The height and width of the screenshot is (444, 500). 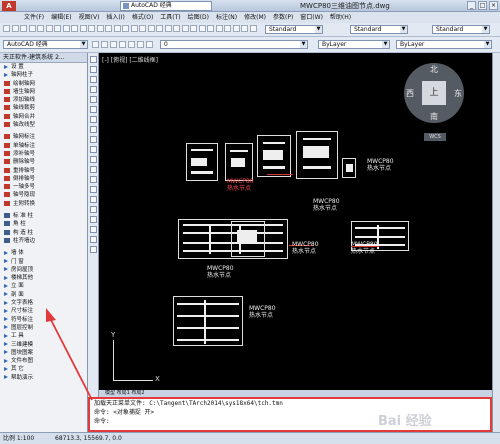 I want to click on panel-item: 墙 体, so click(x=43, y=253).